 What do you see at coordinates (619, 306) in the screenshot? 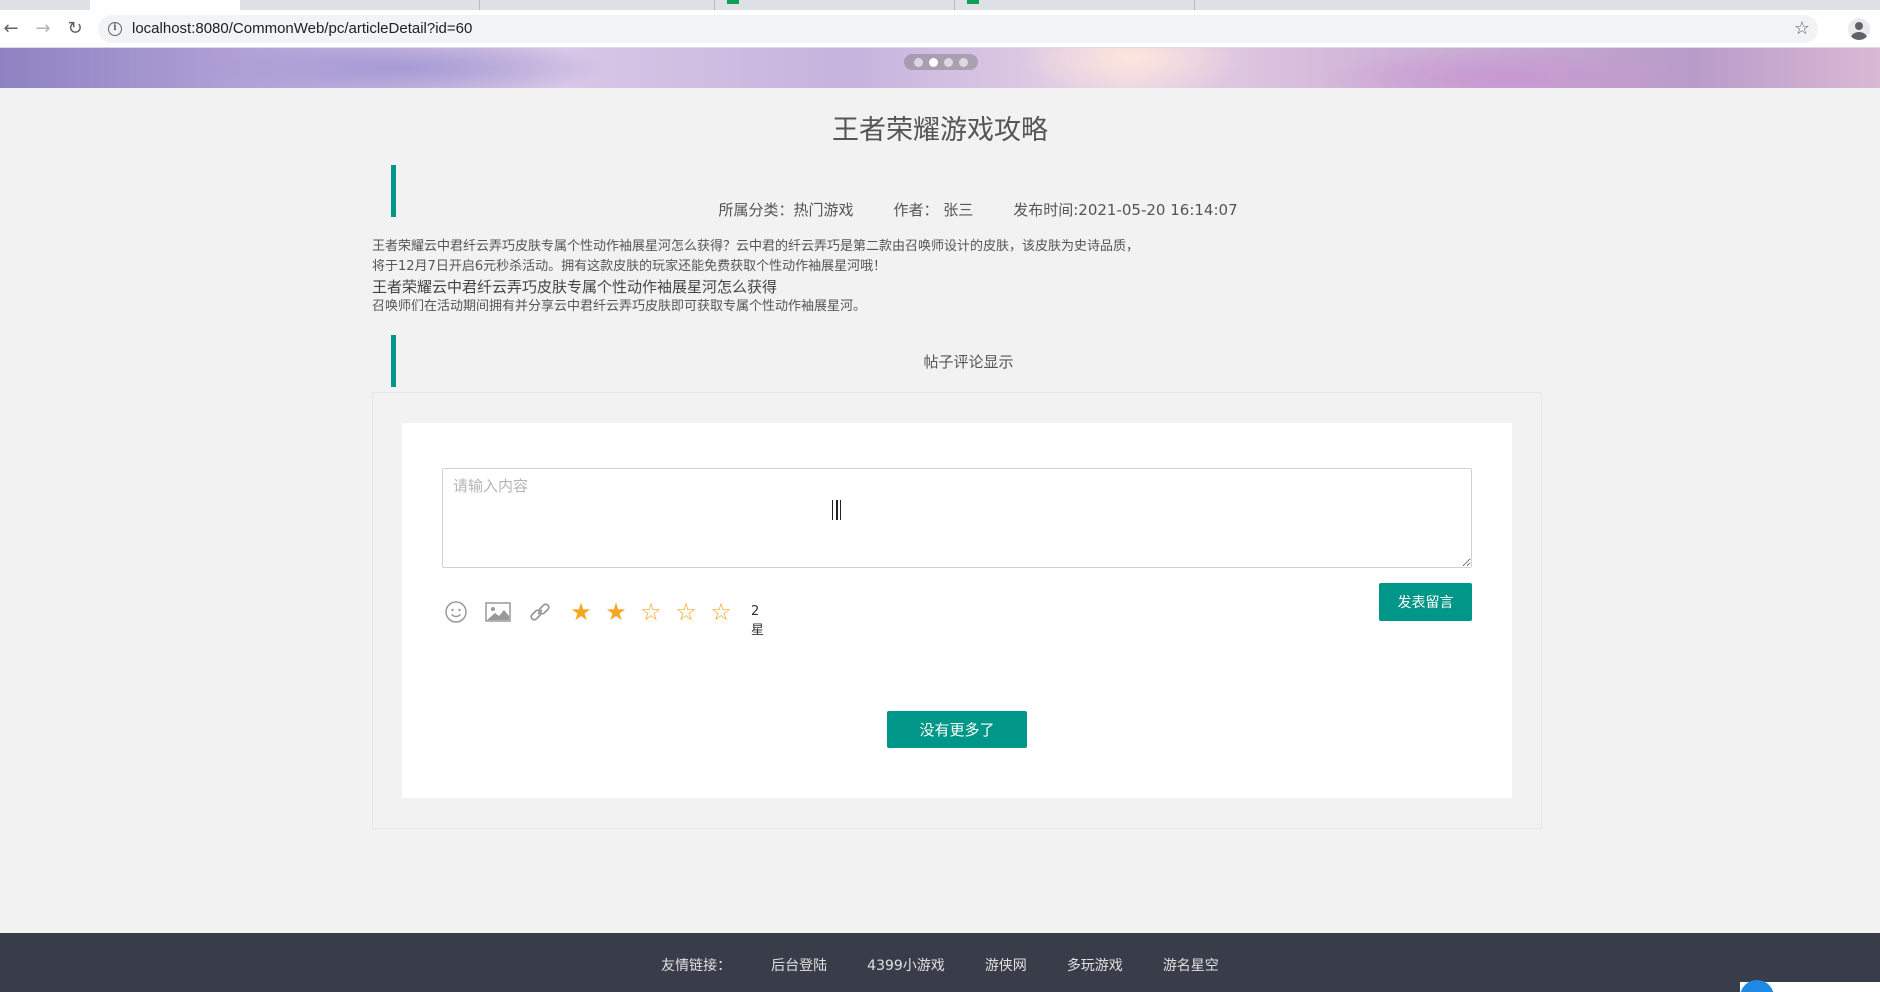
I see `article-paragraph: 召唤师们在活动期间拥有并分享云中君纤云弄巧皮肤即可获取专属个性动作袖展星河。` at bounding box center [619, 306].